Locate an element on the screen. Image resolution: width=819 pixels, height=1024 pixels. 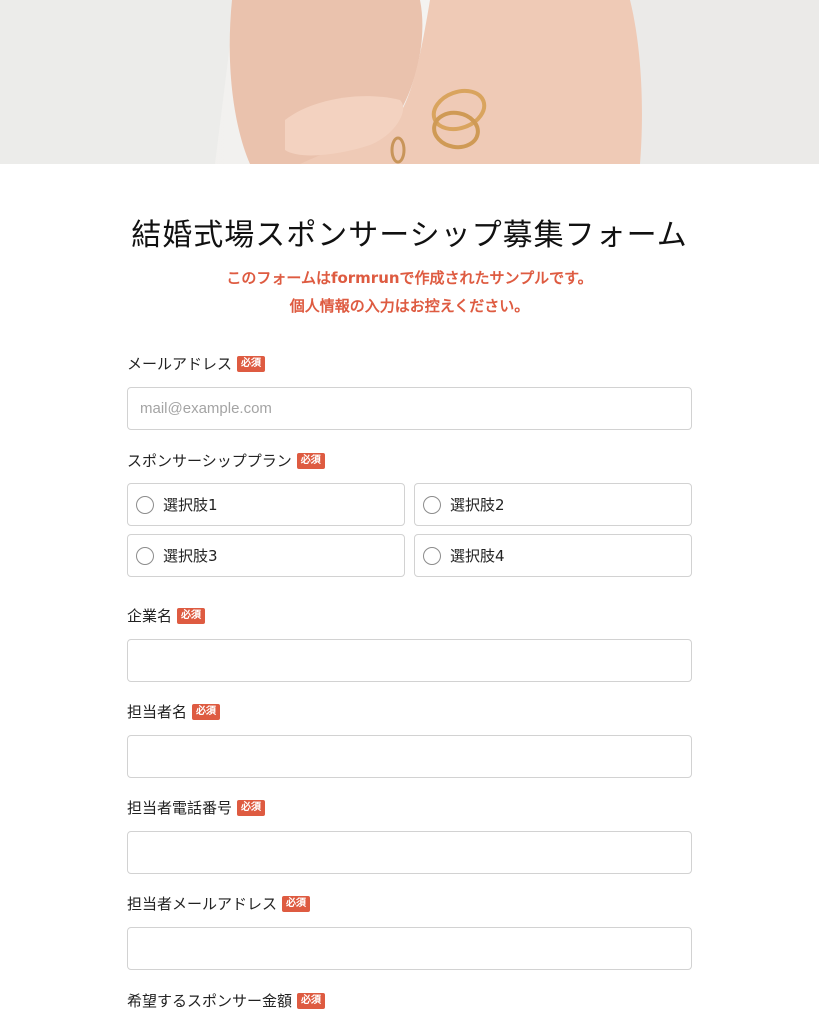
email-input is located at coordinates (409, 408).